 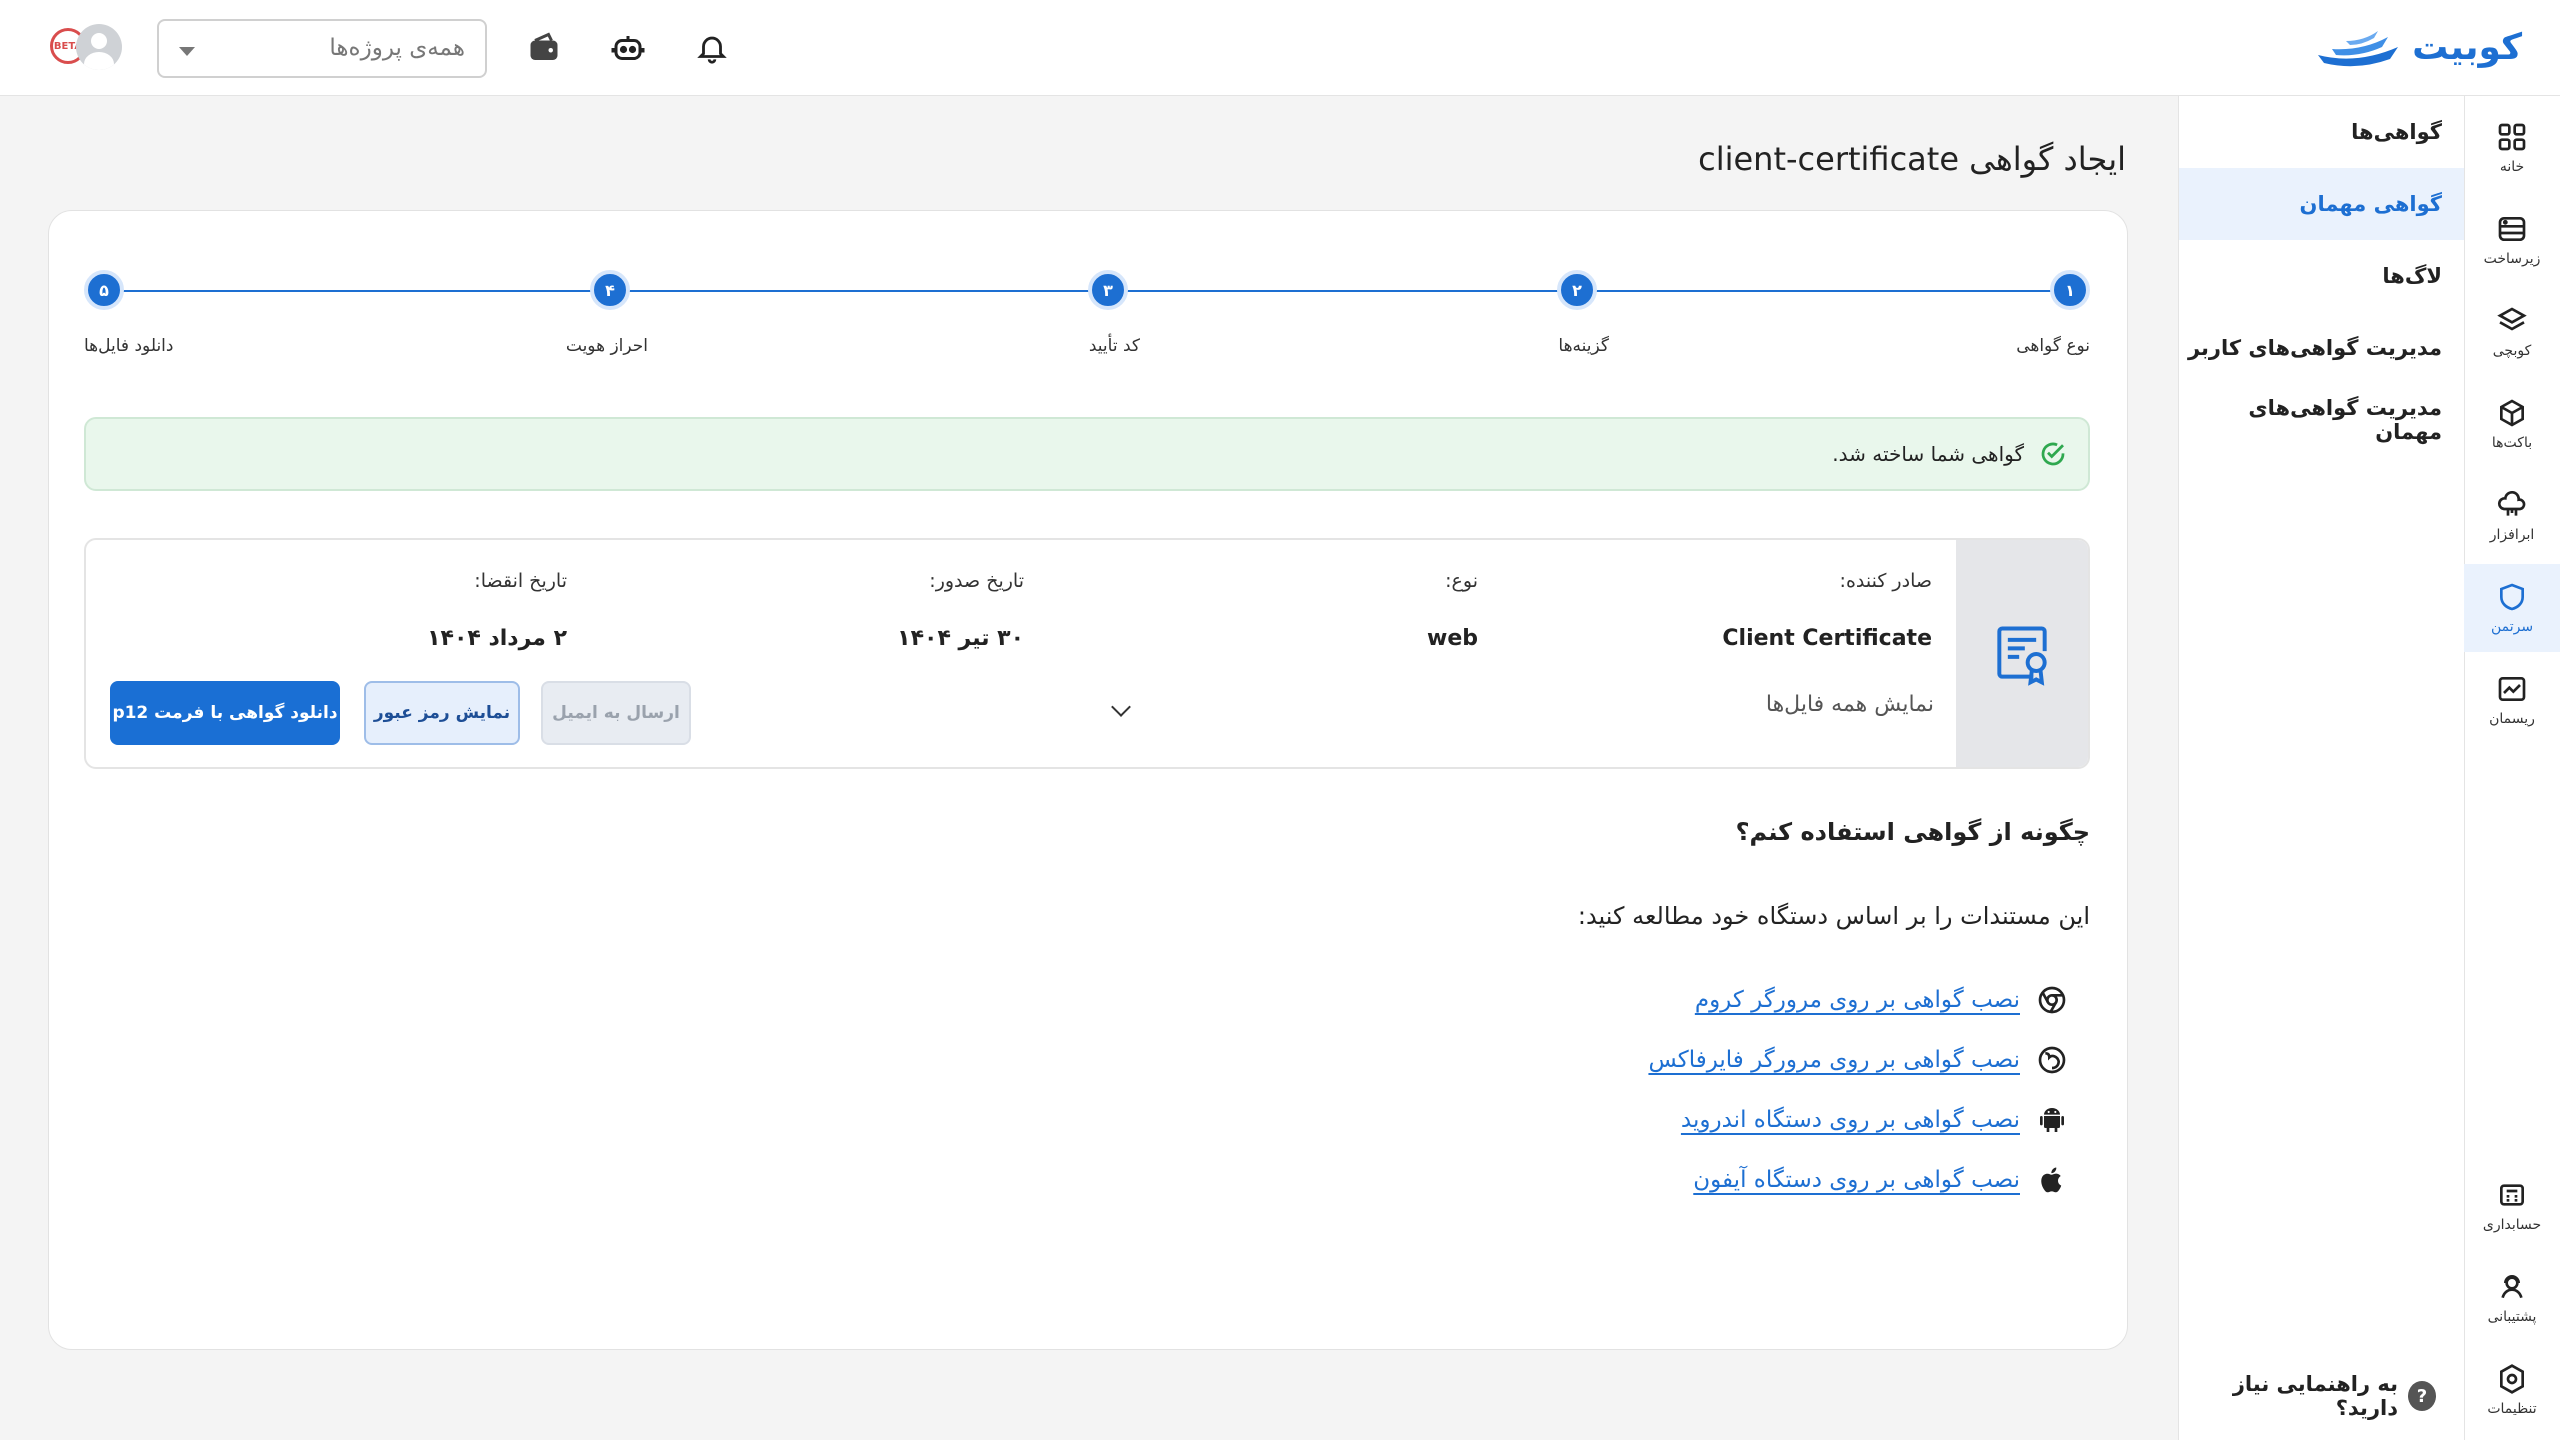 I want to click on avatar, so click(x=99, y=47).